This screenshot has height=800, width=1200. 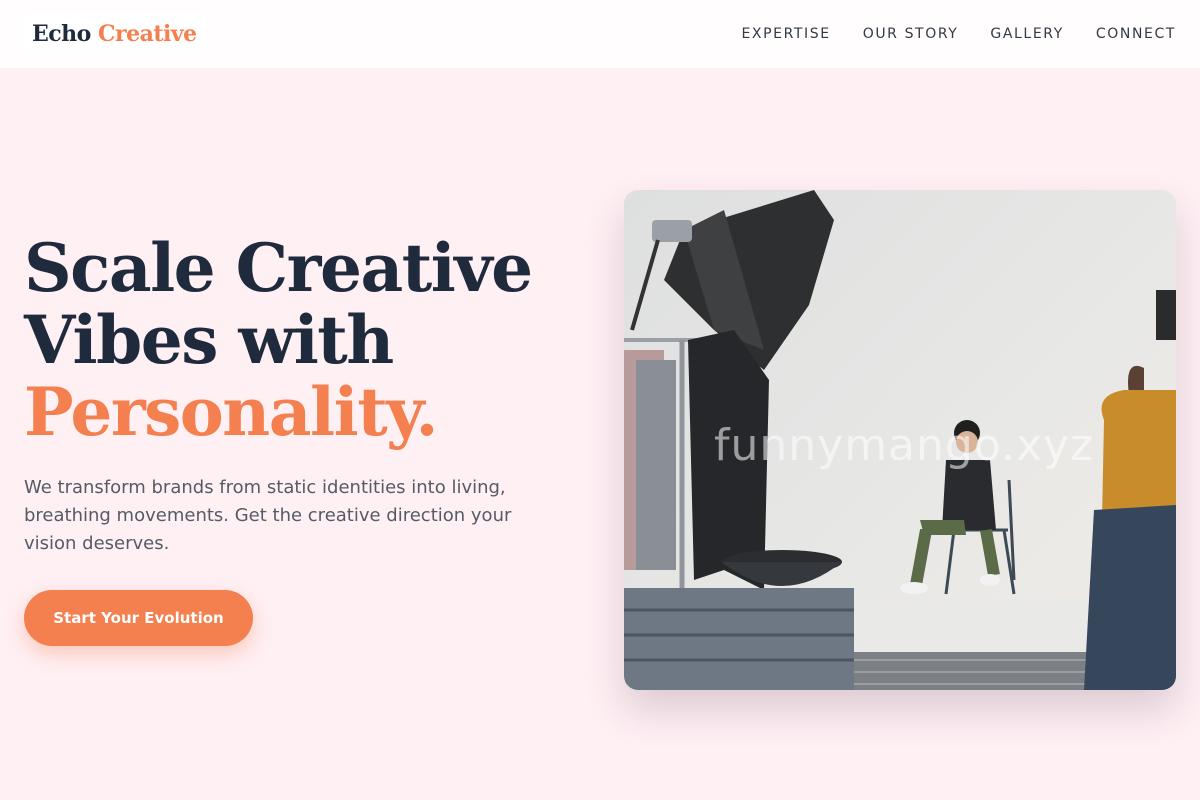 What do you see at coordinates (147, 34) in the screenshot?
I see `brand-name-part2: Creative` at bounding box center [147, 34].